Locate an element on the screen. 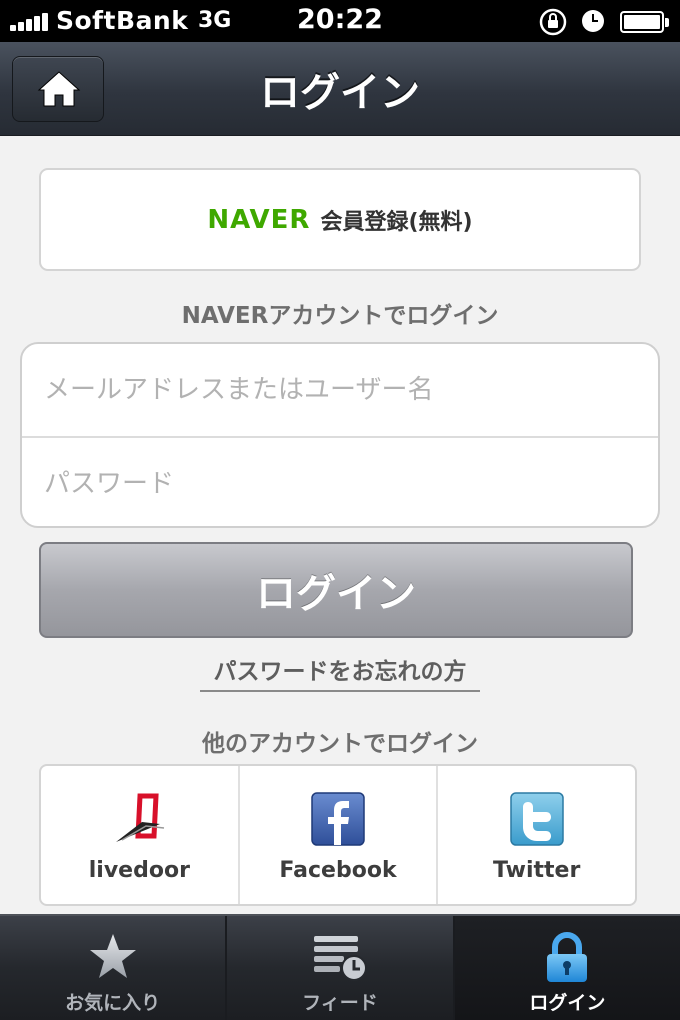  tab-login: ログイン is located at coordinates (567, 968).